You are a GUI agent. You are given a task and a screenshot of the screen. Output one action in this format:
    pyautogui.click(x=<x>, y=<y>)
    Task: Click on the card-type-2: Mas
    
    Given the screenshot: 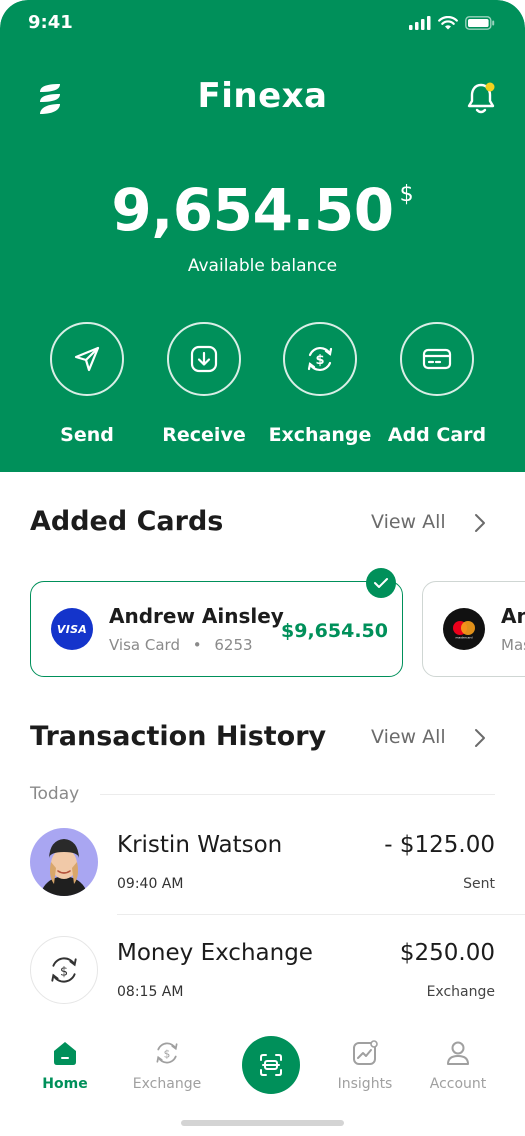 What is the action you would take?
    pyautogui.click(x=513, y=645)
    